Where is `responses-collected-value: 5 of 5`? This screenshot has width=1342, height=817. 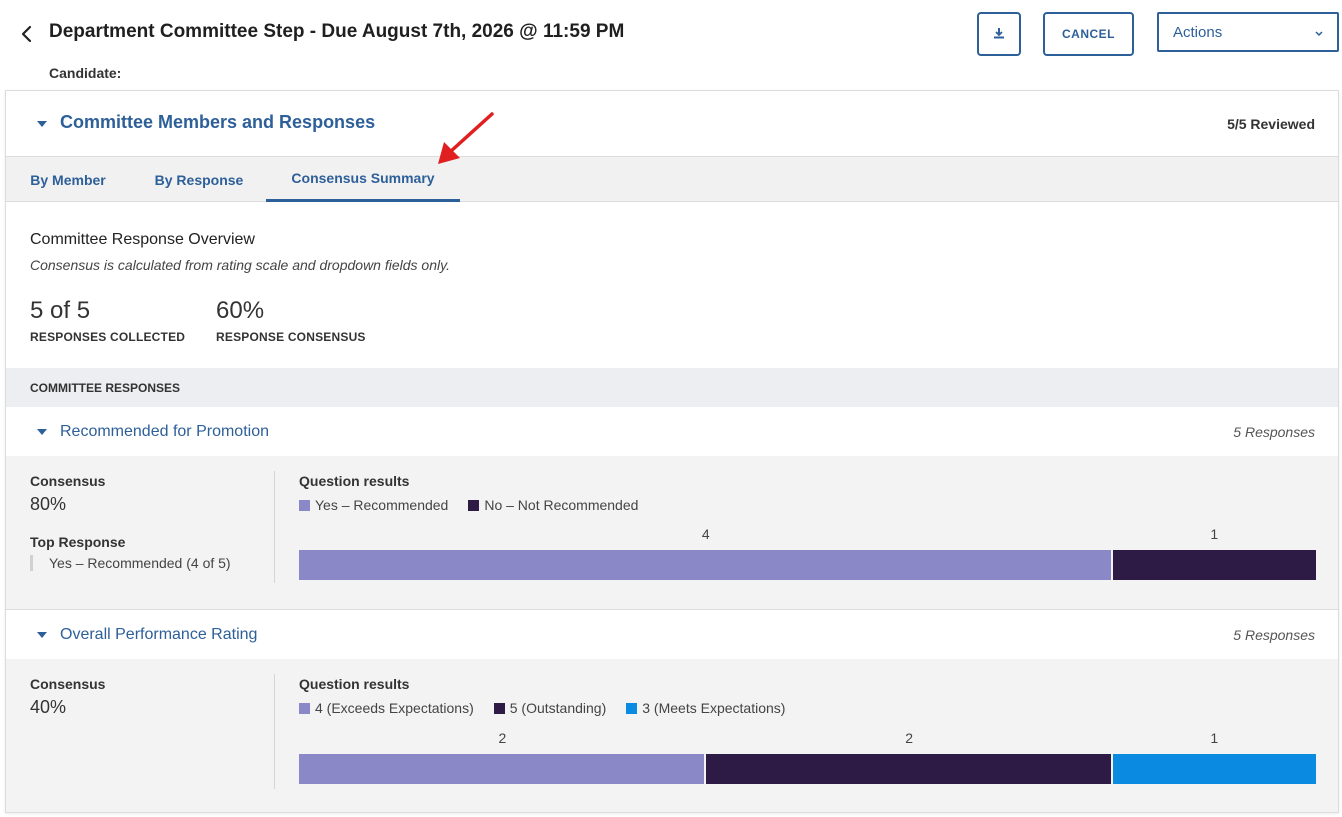 responses-collected-value: 5 of 5 is located at coordinates (60, 310).